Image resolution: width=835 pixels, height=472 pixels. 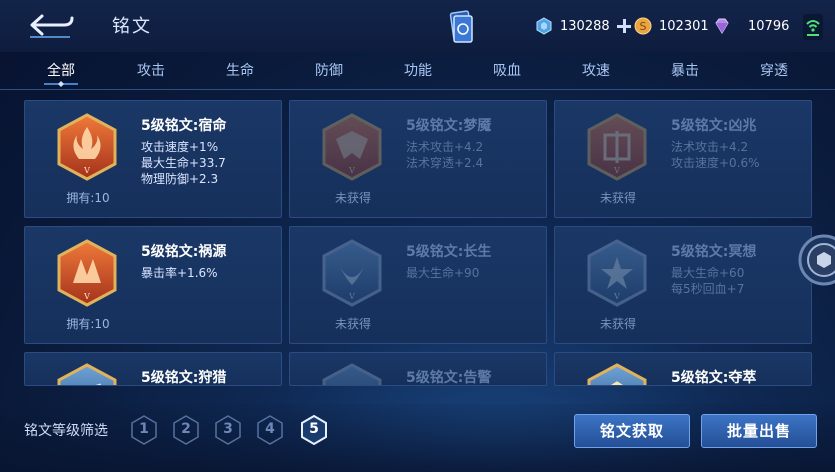 What do you see at coordinates (685, 70) in the screenshot?
I see `tab-critical: 暴击` at bounding box center [685, 70].